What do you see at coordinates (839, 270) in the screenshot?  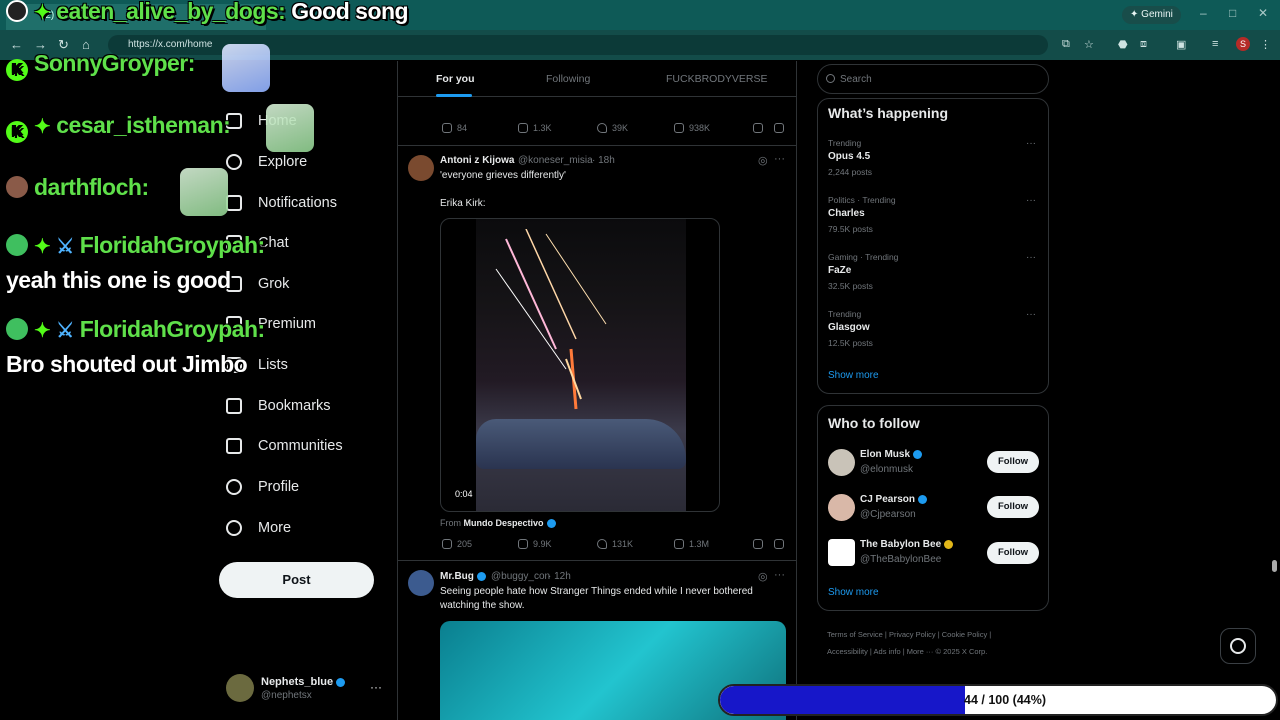 I see `trend-name: FaZe` at bounding box center [839, 270].